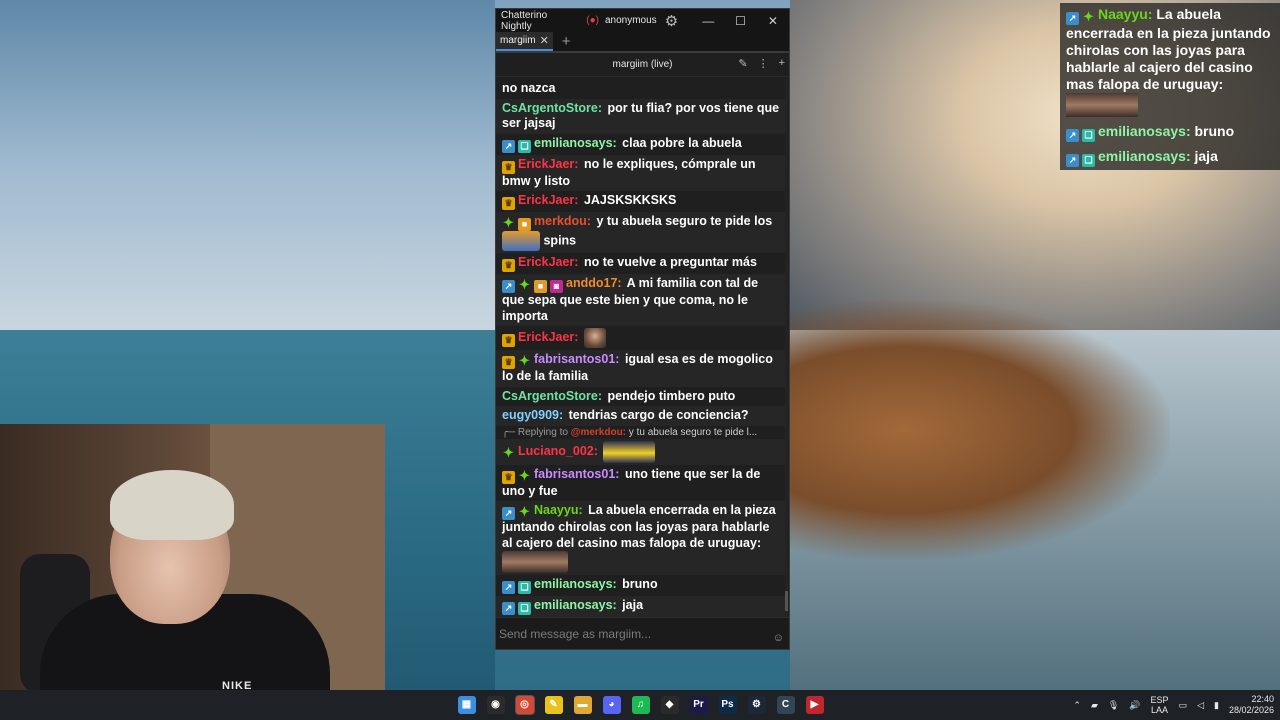 The height and width of the screenshot is (720, 1280). Describe the element at coordinates (814, 705) in the screenshot. I see `video-editor-icon: ▶` at that location.